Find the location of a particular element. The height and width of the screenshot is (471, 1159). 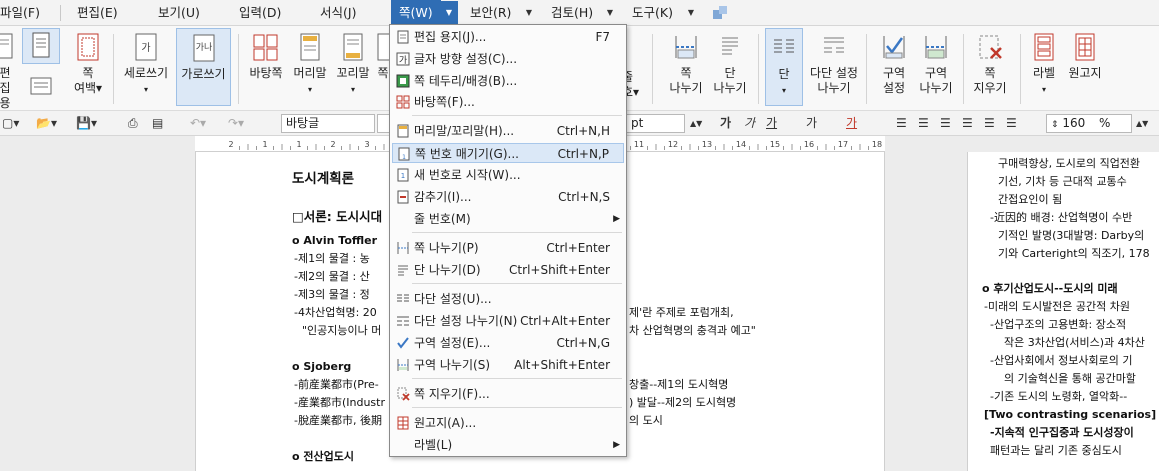

menu-tools-arrow: ▼ is located at coordinates (691, 13).